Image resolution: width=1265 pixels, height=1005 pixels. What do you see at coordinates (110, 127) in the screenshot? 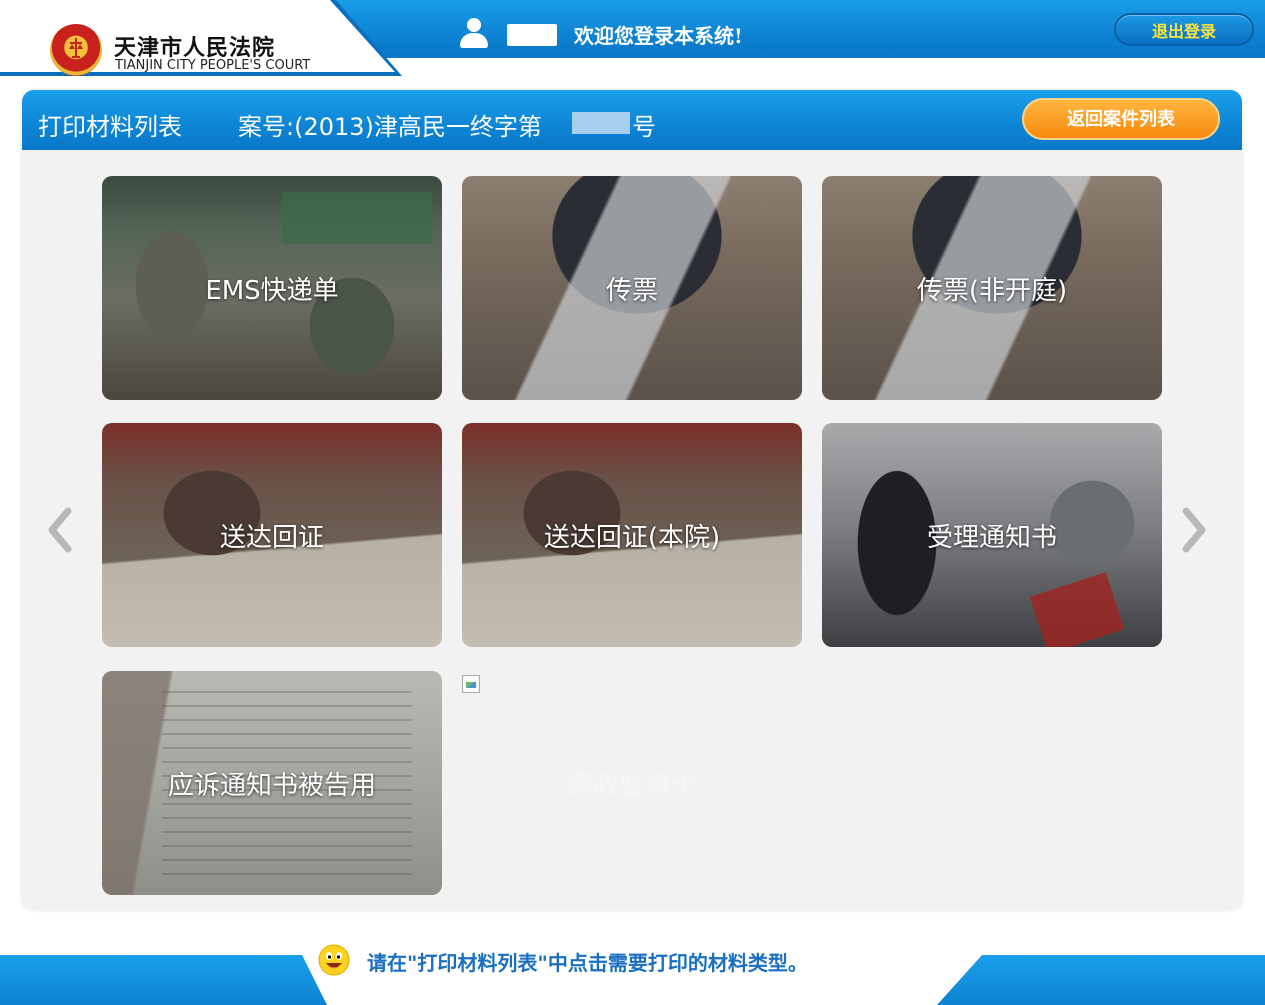
I see `page-title: 打印材料列表` at bounding box center [110, 127].